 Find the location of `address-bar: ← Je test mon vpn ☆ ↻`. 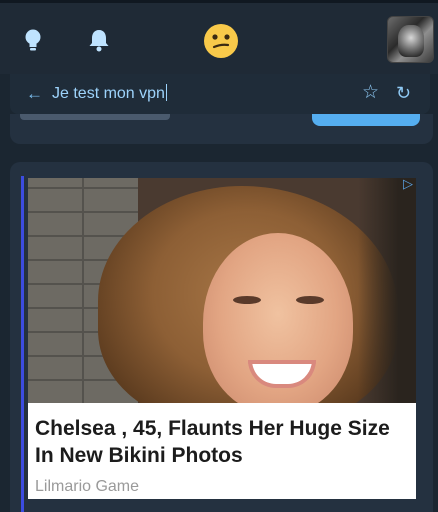

address-bar: ← Je test mon vpn ☆ ↻ is located at coordinates (220, 94).